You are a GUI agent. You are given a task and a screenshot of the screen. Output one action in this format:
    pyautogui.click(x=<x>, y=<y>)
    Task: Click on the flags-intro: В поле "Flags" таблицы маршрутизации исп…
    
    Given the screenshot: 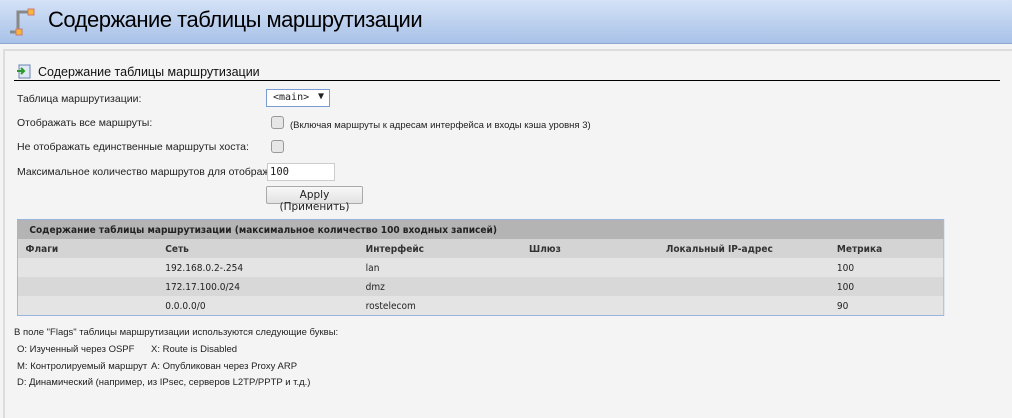 What is the action you would take?
    pyautogui.click(x=176, y=332)
    